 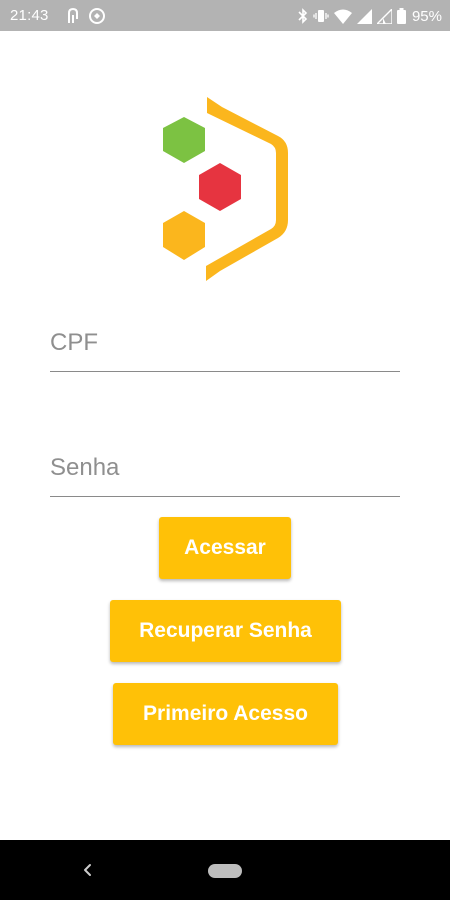 I want to click on app-logo, so click(x=225, y=190).